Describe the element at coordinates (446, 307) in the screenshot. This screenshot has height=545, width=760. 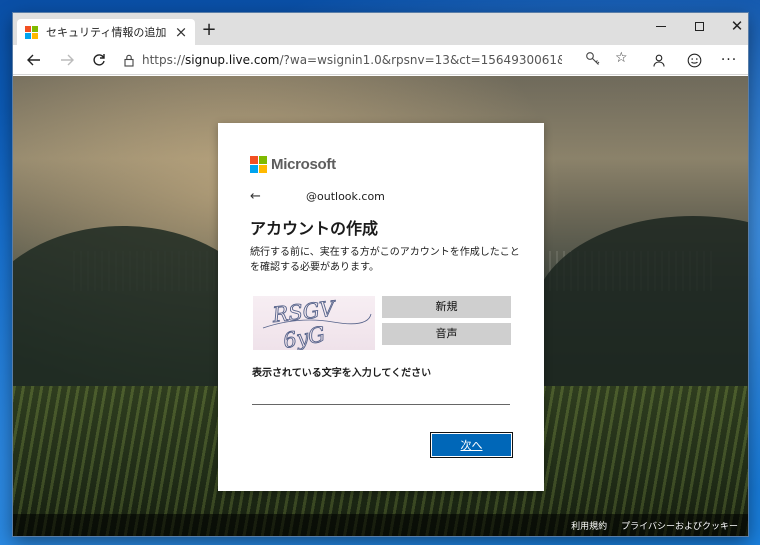
I see `captcha-new-button: 新規` at that location.